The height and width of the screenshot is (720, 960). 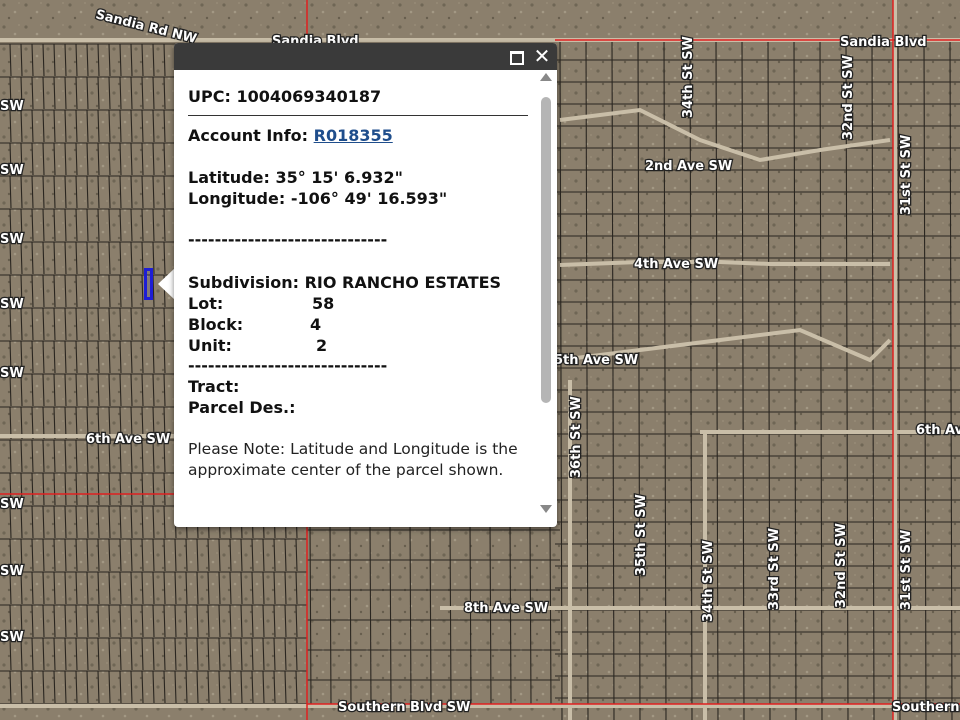 I want to click on longitude-value: -106° 49' 16.593", so click(x=369, y=198).